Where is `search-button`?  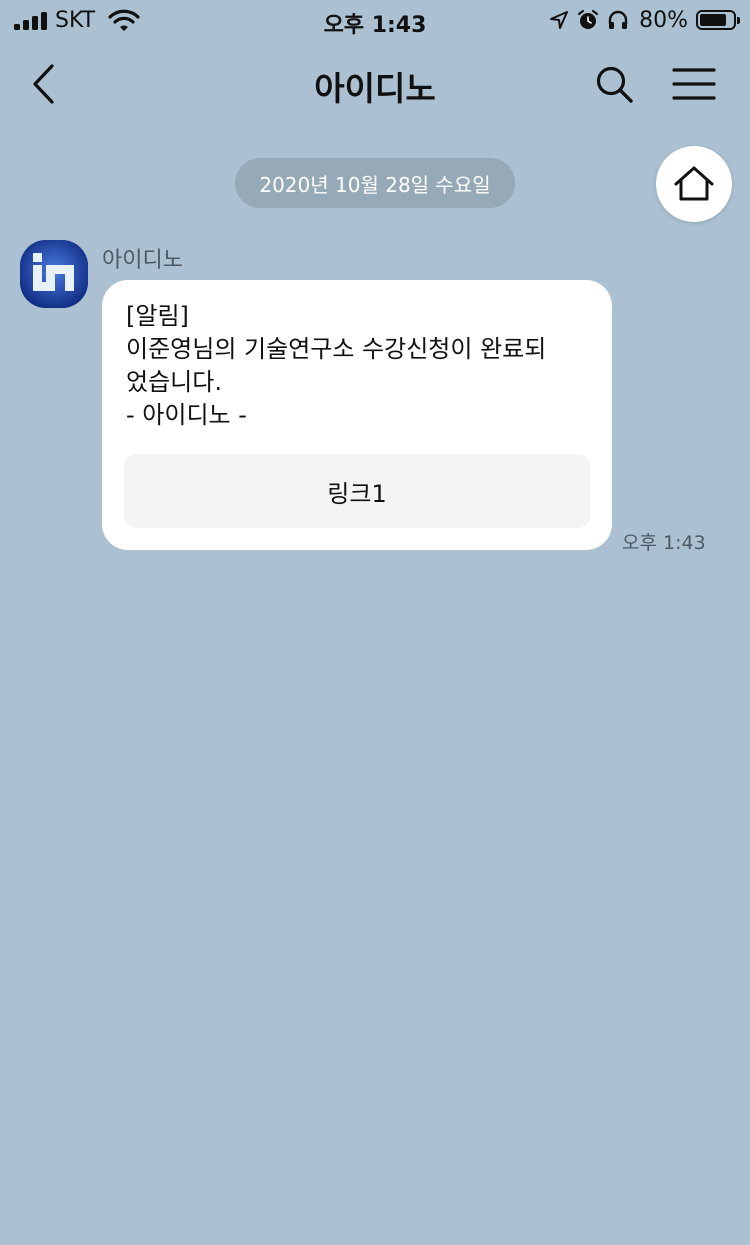 search-button is located at coordinates (614, 84).